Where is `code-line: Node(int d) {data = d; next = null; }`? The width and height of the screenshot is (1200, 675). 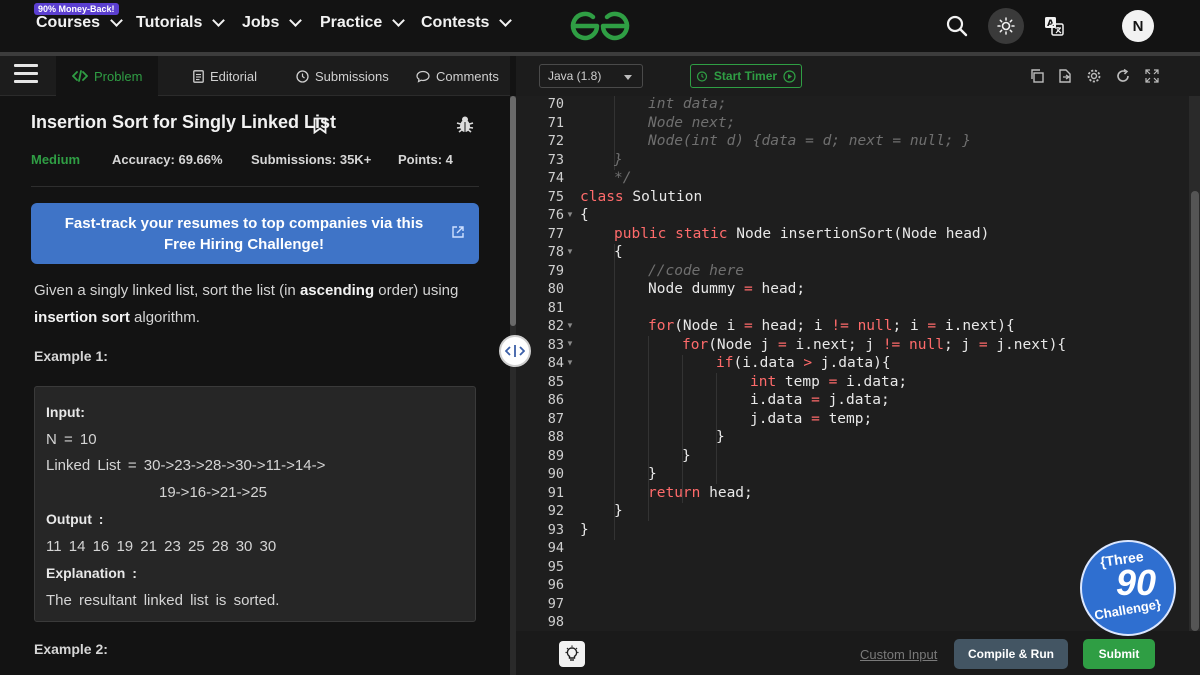
code-line: Node(int d) {data = d; next = null; } is located at coordinates (810, 141).